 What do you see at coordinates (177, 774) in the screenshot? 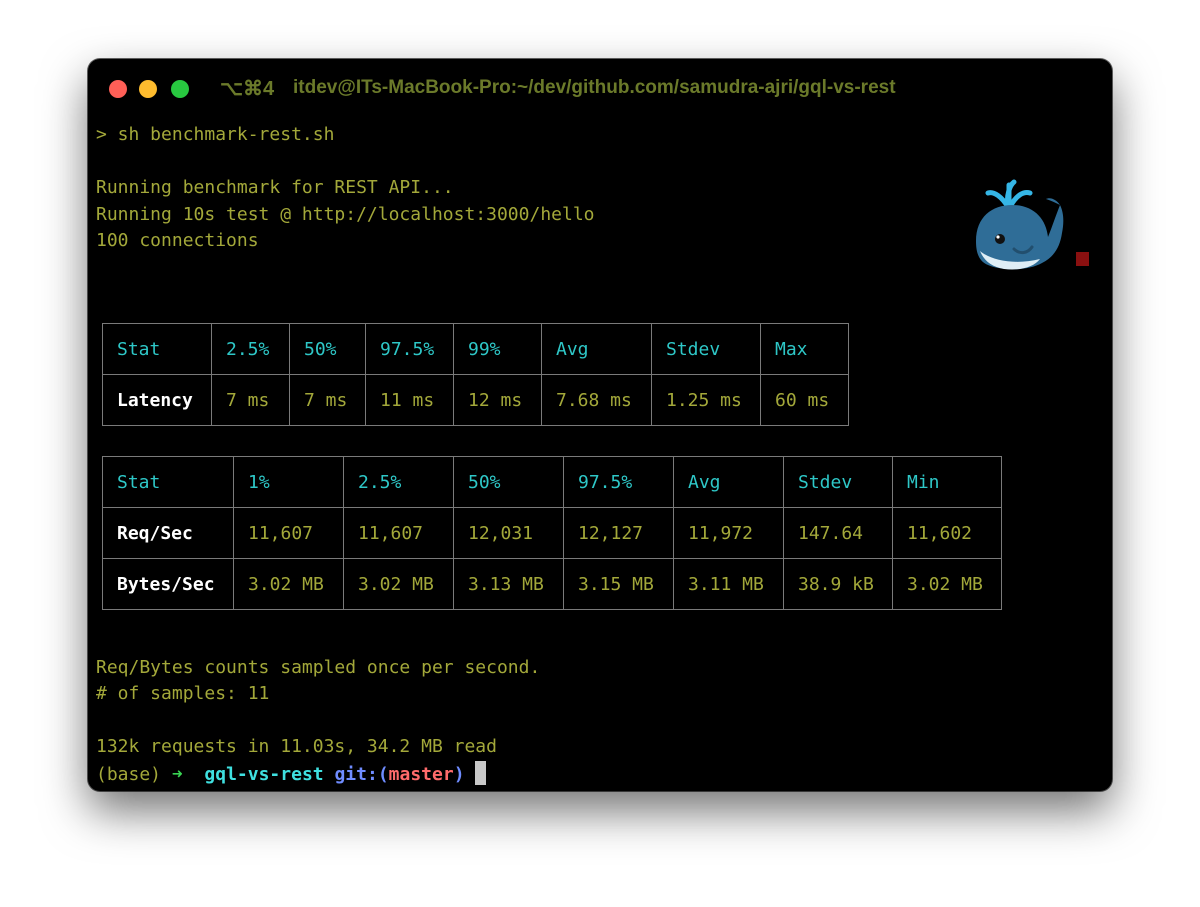
I see `prompt-arrow-icon: ➜` at bounding box center [177, 774].